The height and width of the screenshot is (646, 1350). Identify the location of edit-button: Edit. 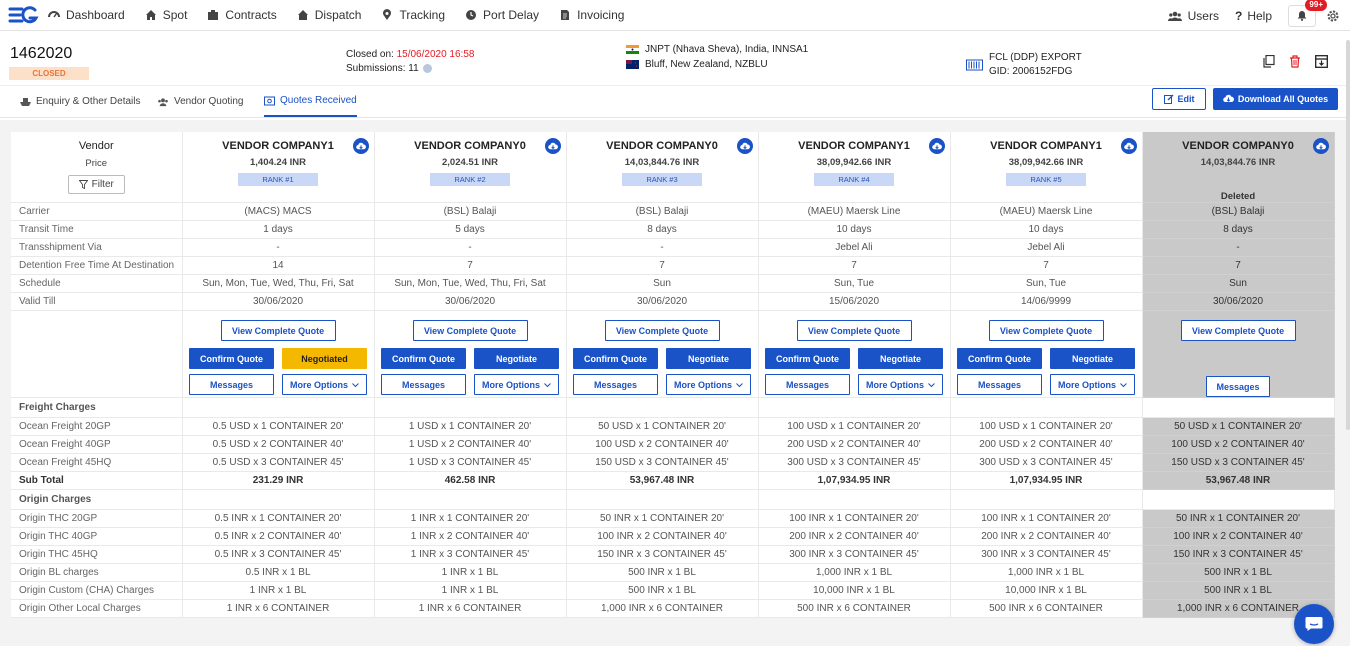
(1179, 99).